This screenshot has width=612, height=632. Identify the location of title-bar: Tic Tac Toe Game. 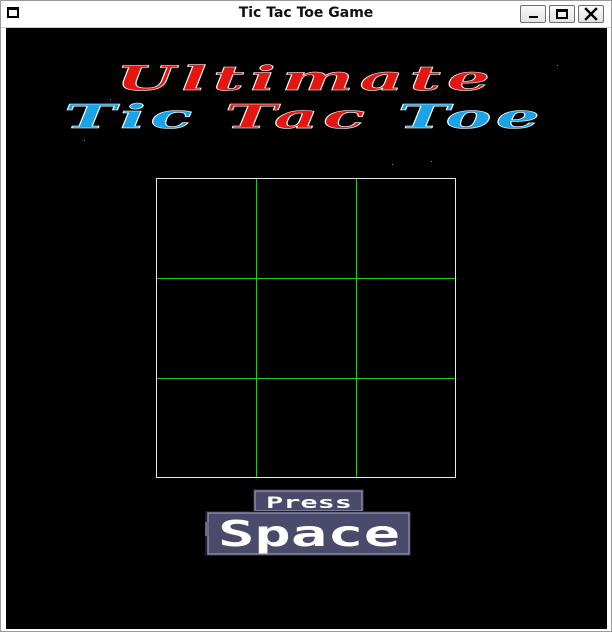
(306, 14).